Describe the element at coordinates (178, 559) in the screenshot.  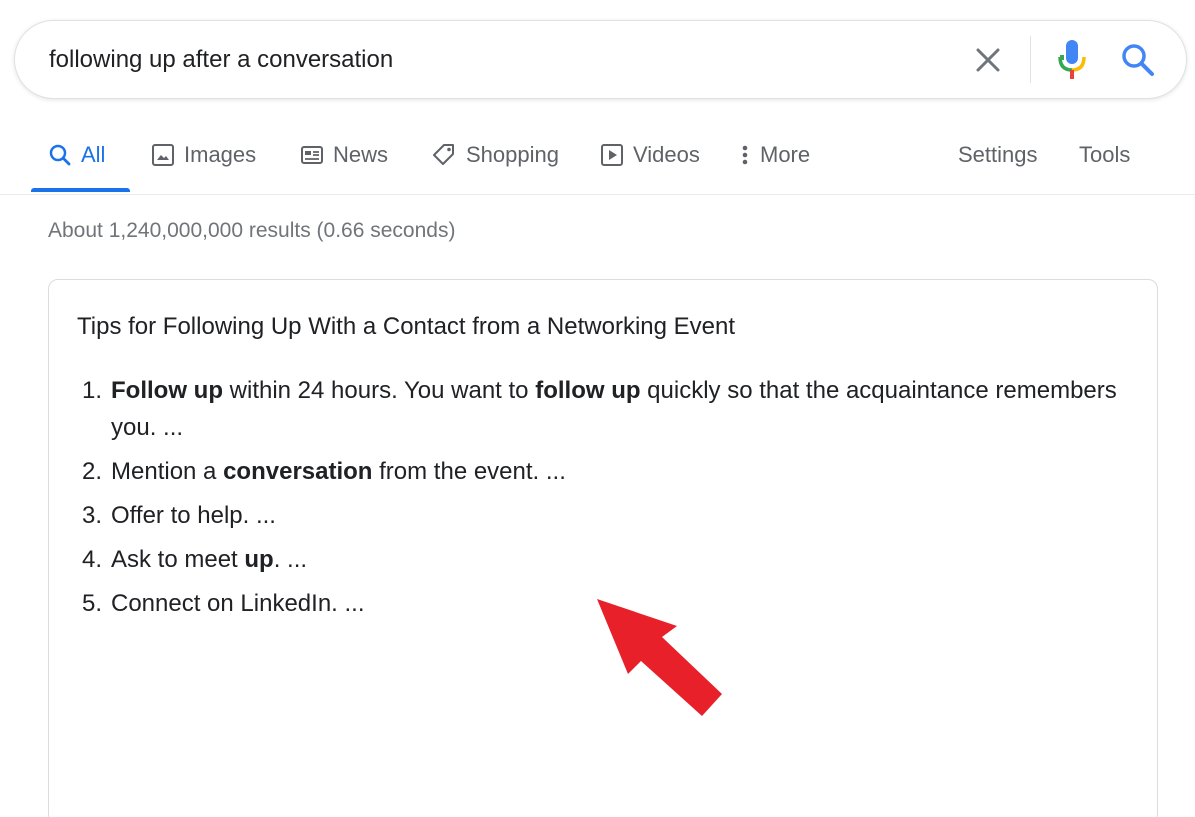
I see `text-fragment: Ask to meet` at that location.